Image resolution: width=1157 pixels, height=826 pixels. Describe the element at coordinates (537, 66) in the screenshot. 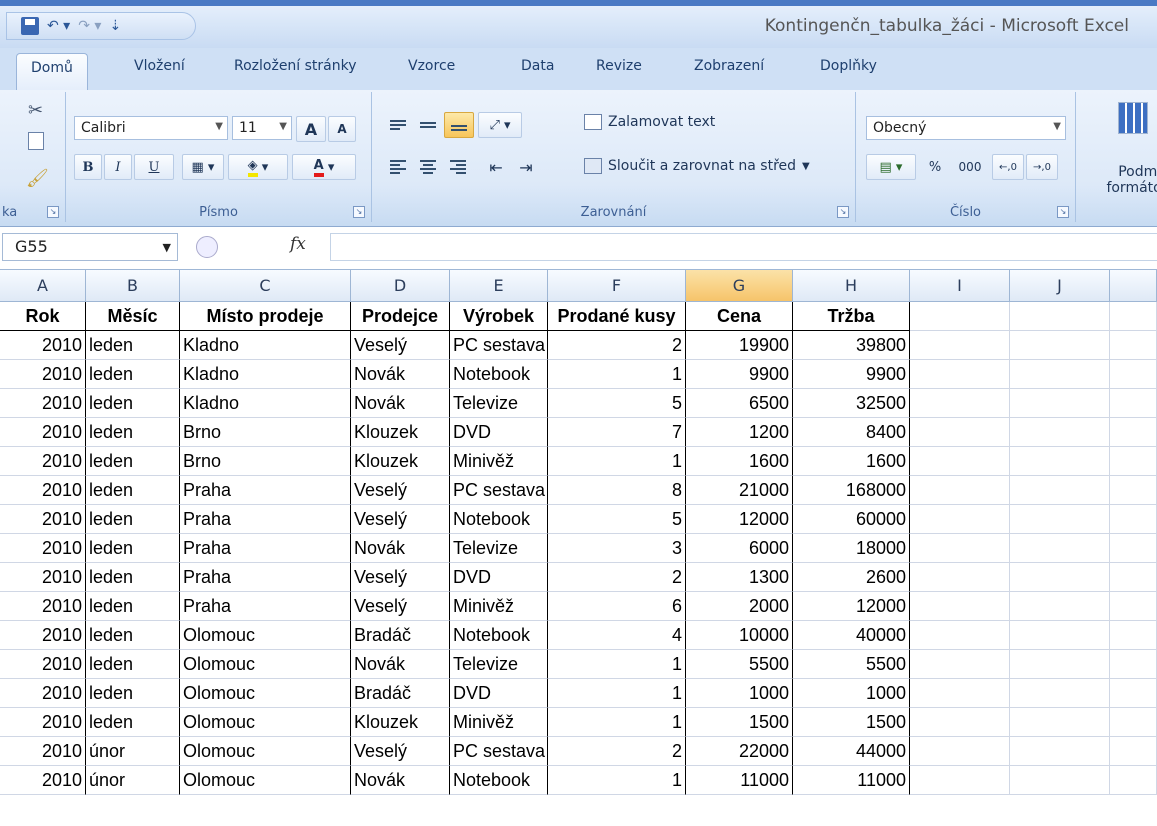

I see `tab-data: Data` at that location.